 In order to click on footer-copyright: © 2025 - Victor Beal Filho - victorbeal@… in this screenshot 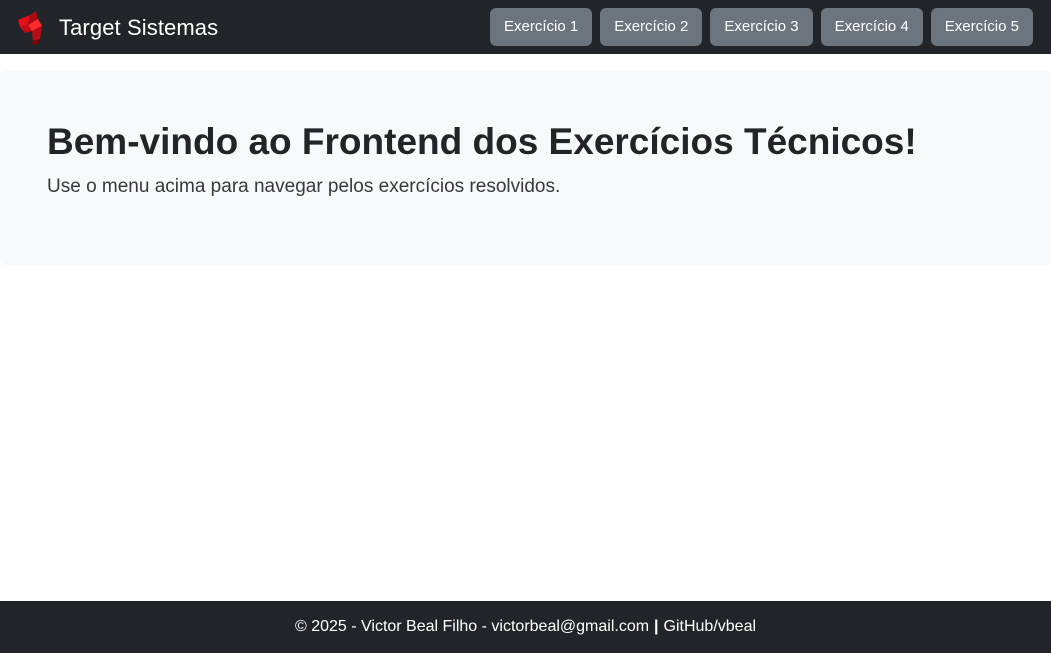, I will do `click(472, 626)`.